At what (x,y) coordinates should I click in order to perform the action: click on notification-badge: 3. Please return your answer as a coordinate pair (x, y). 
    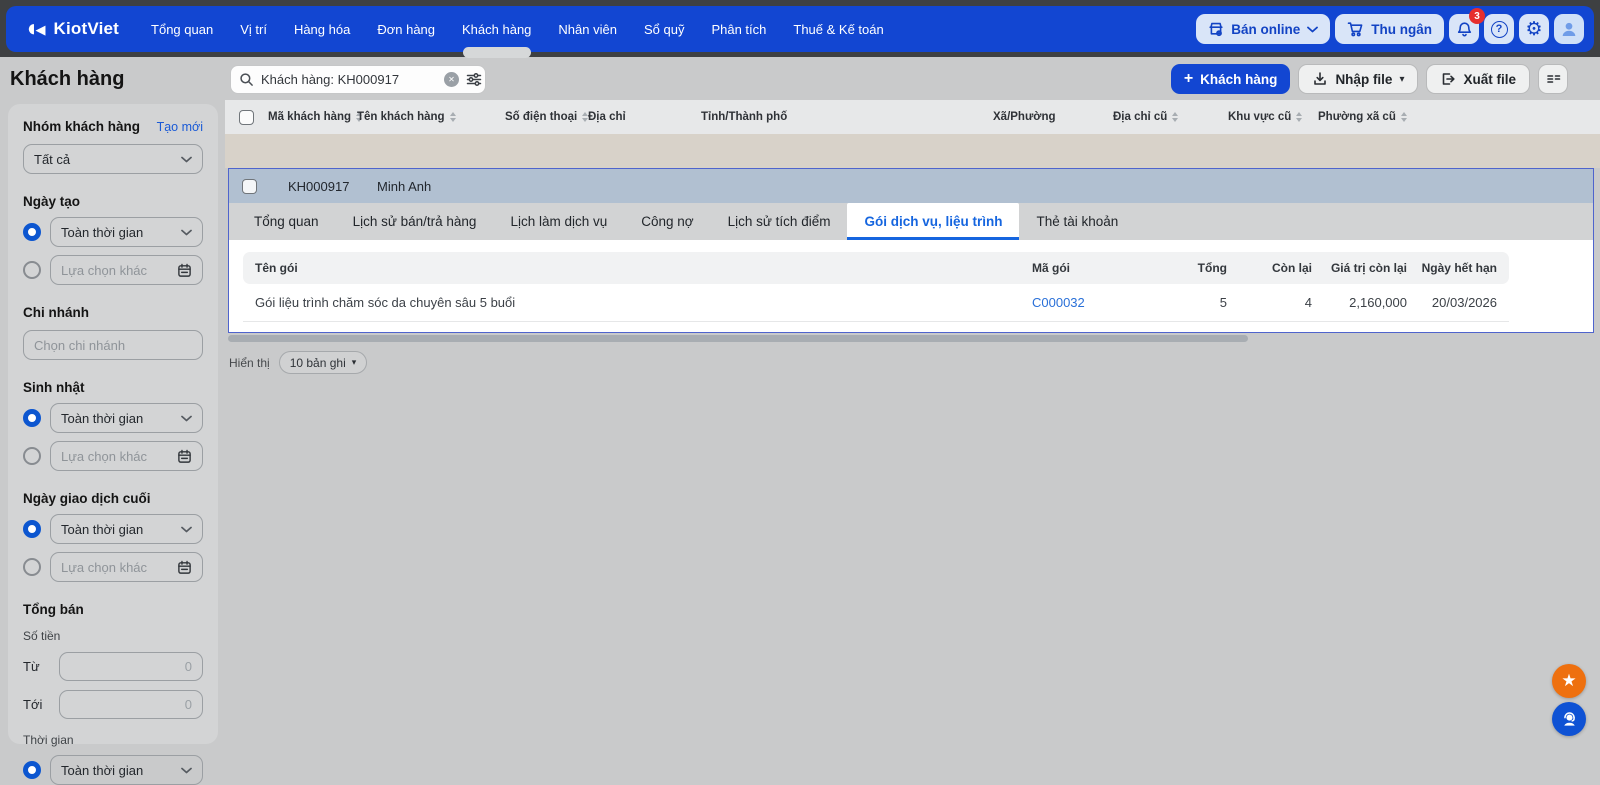
    Looking at the image, I should click on (1477, 16).